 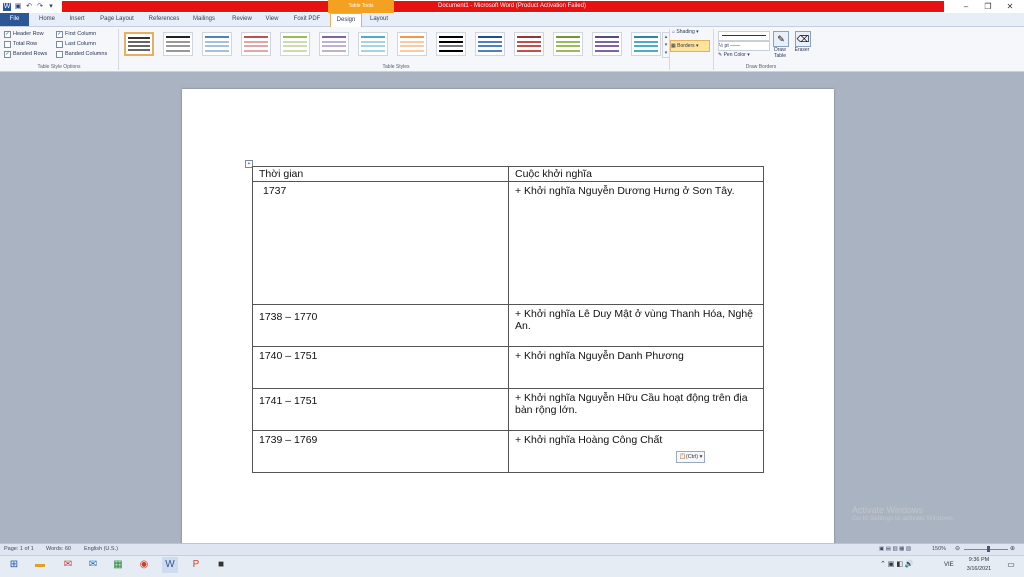 What do you see at coordinates (217, 44) in the screenshot?
I see `table-style-light-blue` at bounding box center [217, 44].